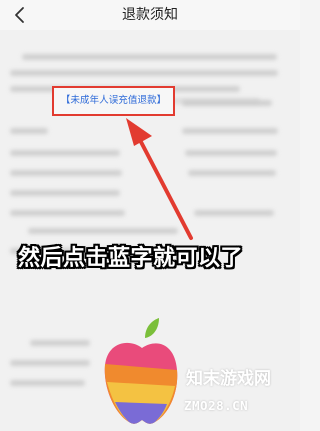 The image size is (320, 431). I want to click on instruction-caption: 然后点击蓝字就可以了, so click(131, 258).